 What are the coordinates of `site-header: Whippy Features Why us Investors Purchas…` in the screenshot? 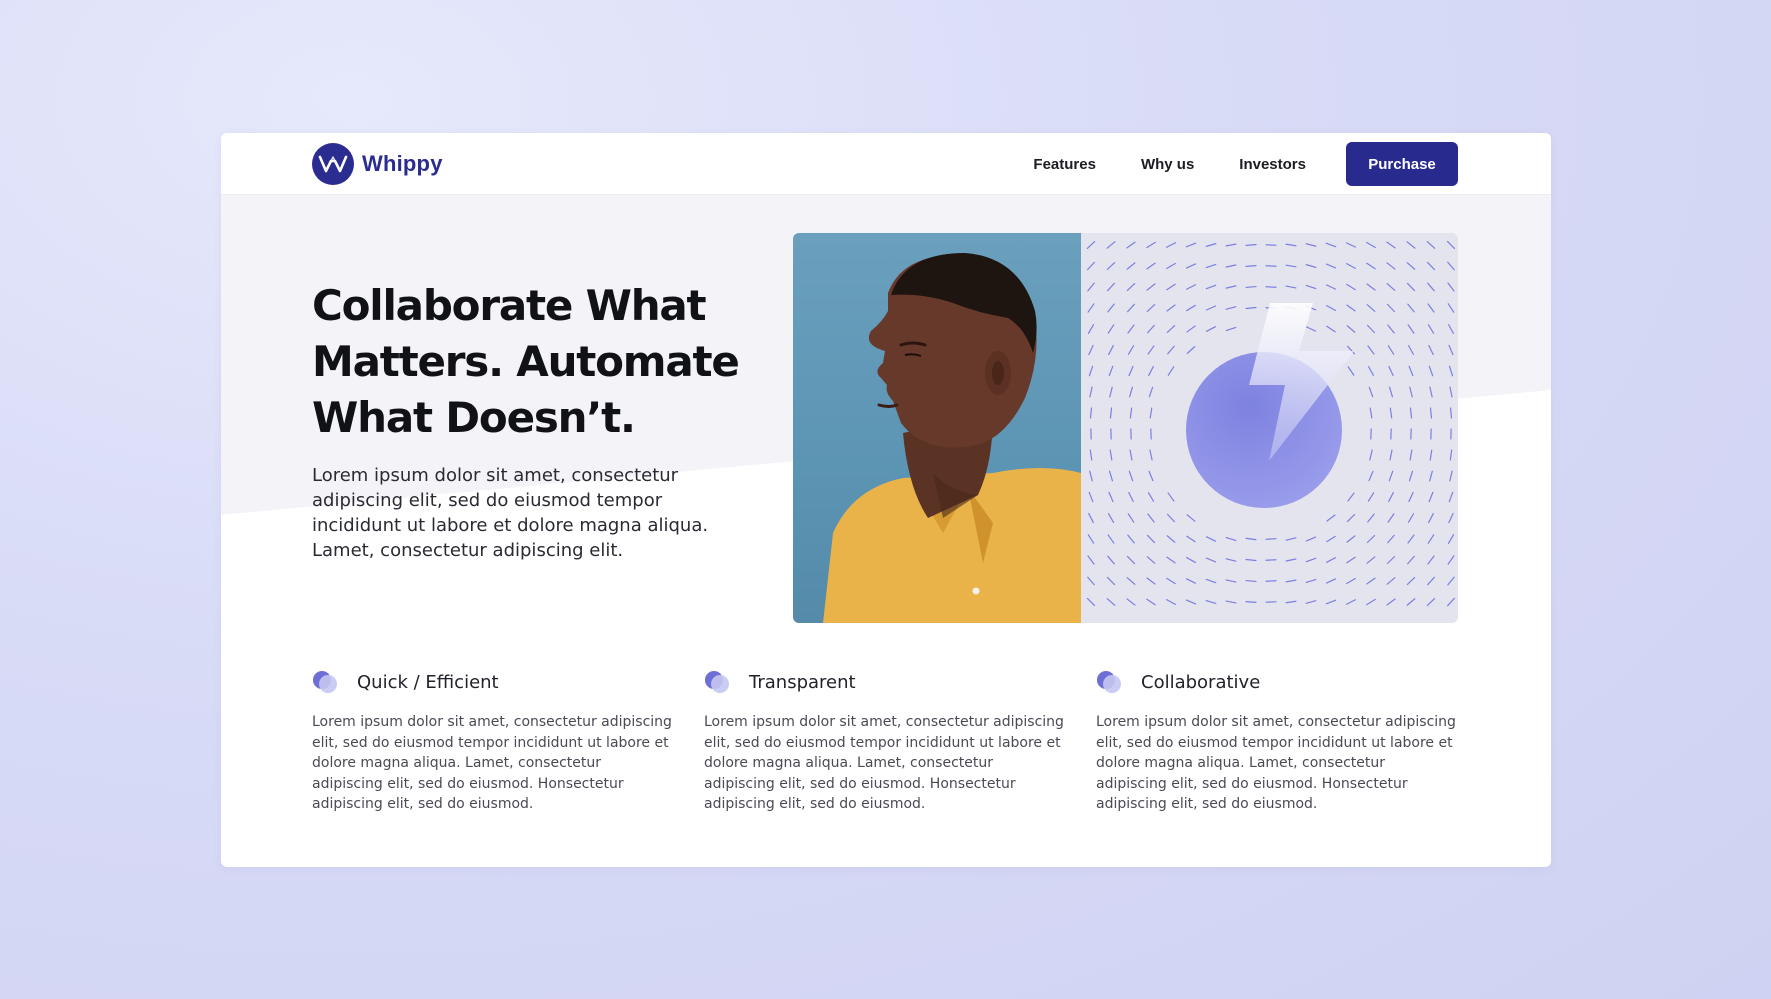 It's located at (886, 164).